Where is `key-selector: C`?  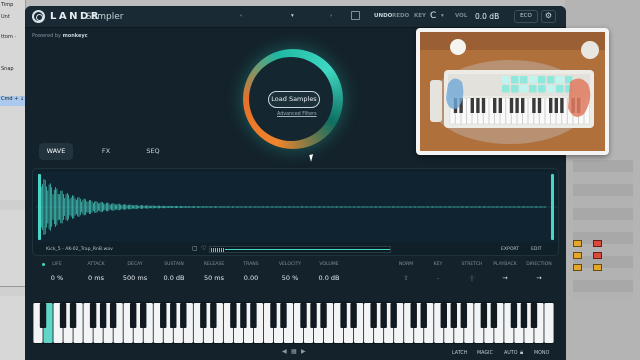
key-selector: C is located at coordinates (433, 16).